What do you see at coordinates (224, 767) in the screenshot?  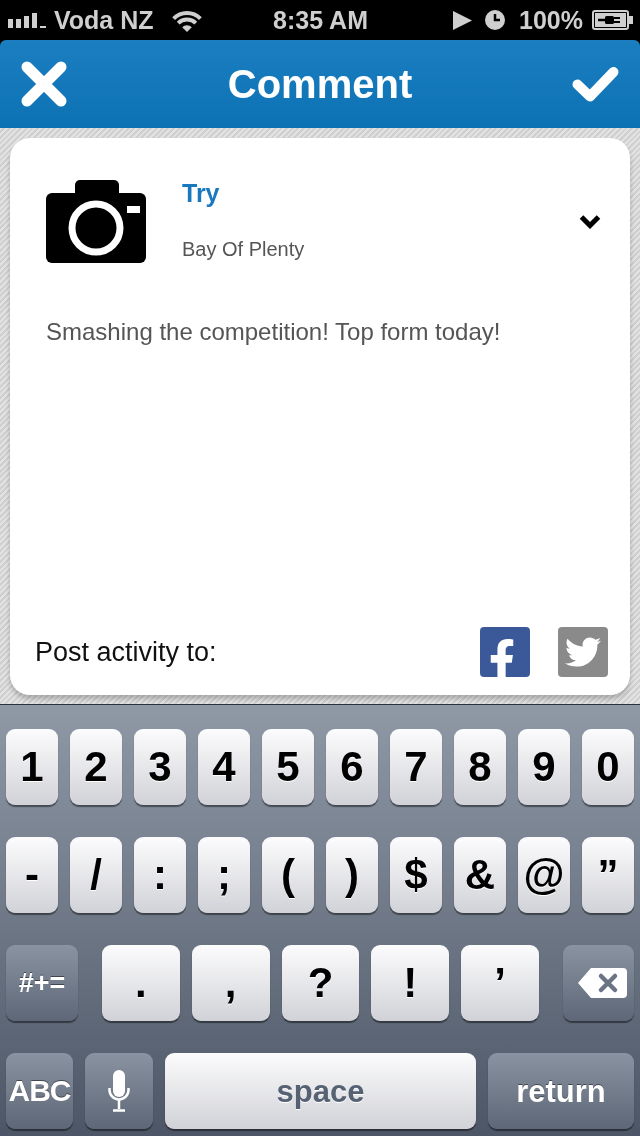 I see `keyboard-key: 4` at bounding box center [224, 767].